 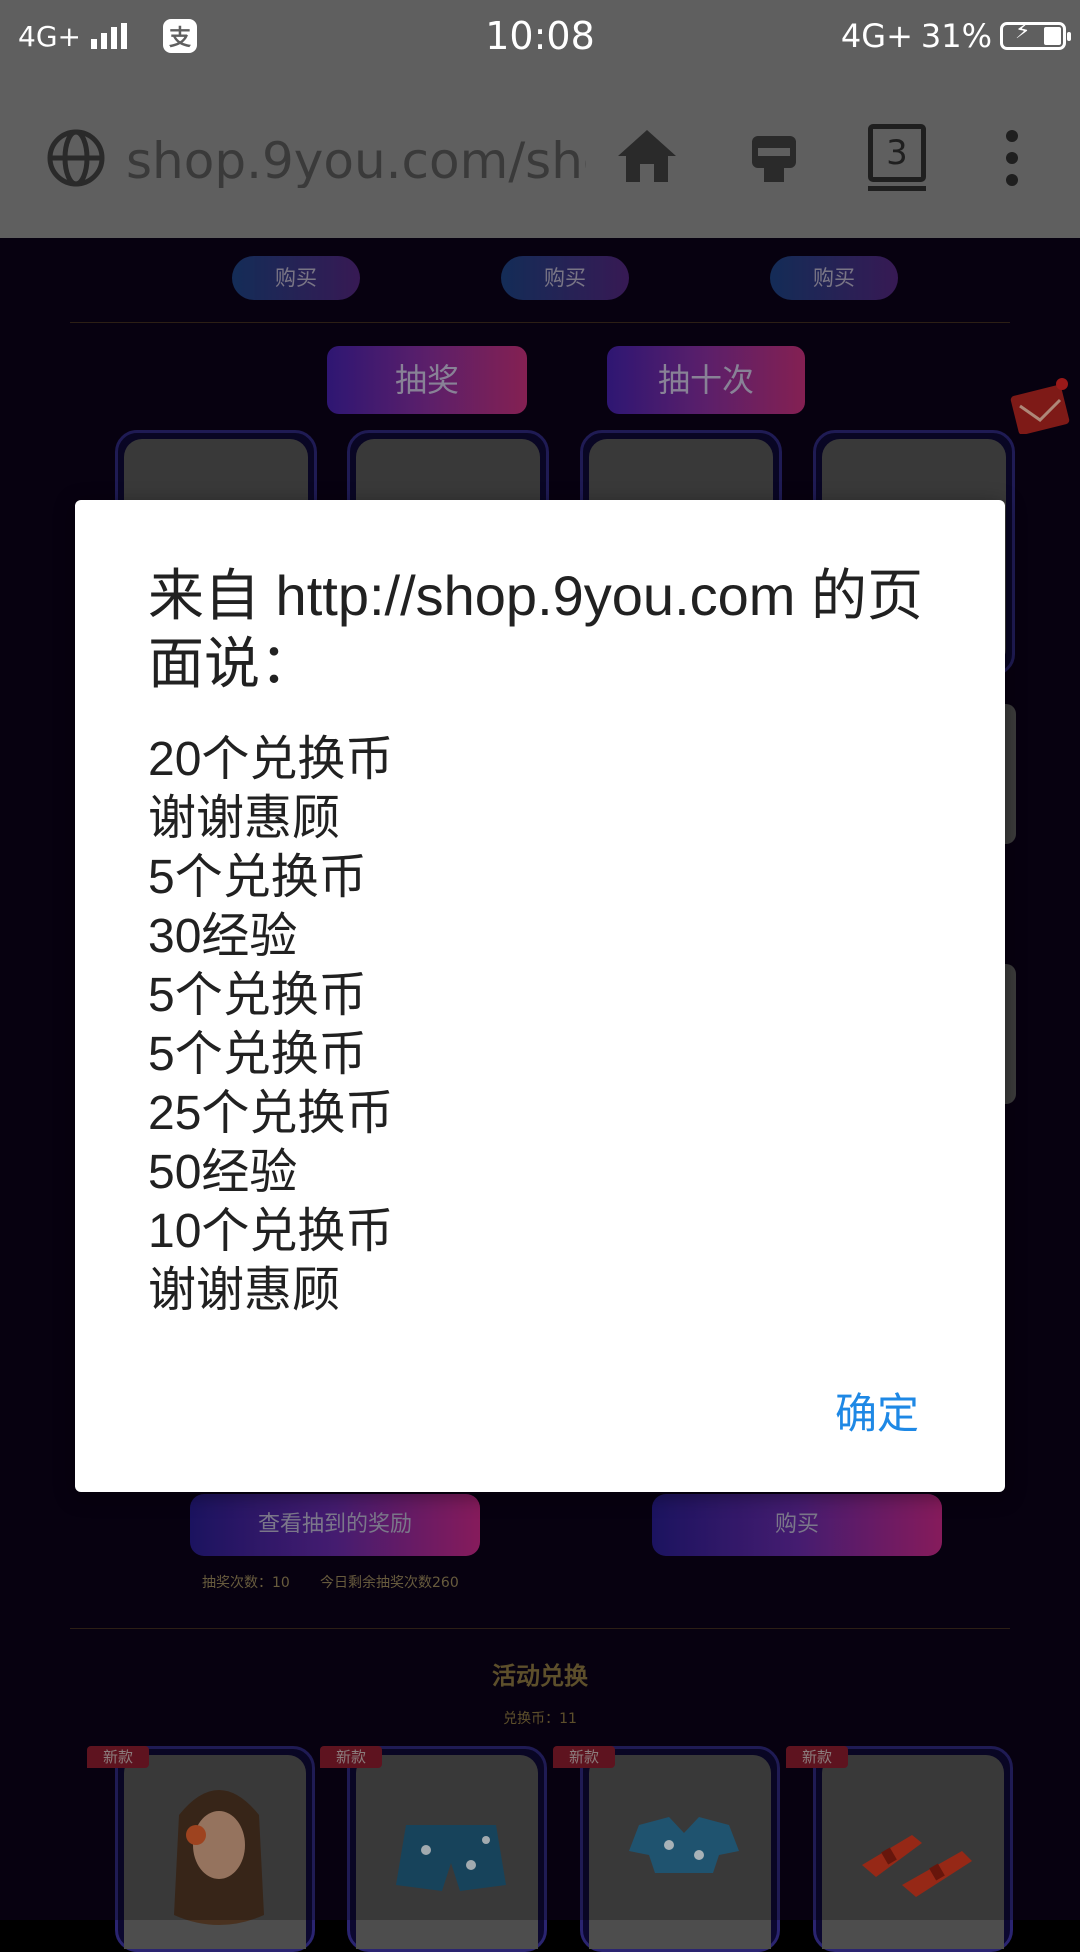 I want to click on dialog-line: 25个兑换币, so click(x=271, y=1113).